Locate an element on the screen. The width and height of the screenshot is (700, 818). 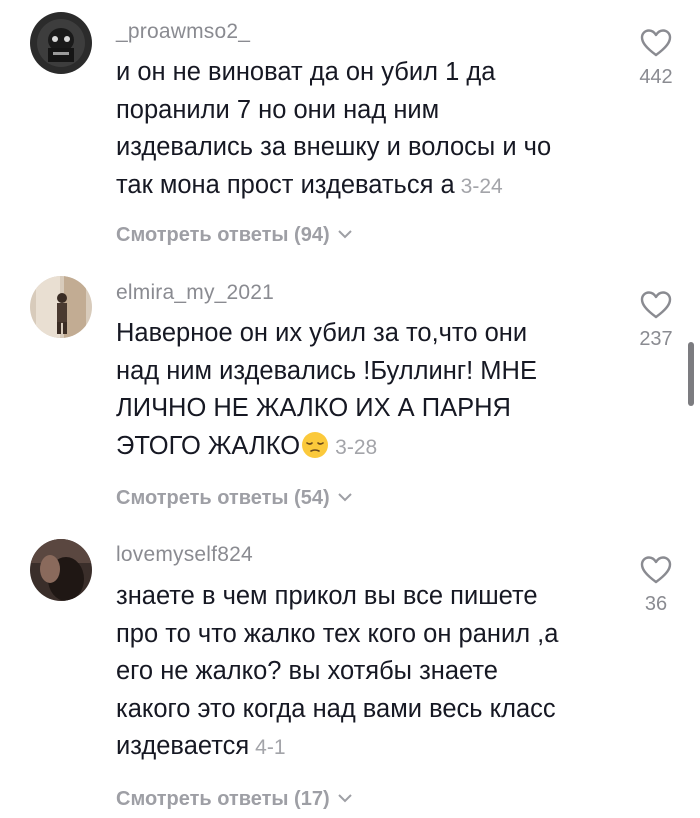
comment-date: 4-1 is located at coordinates (270, 747).